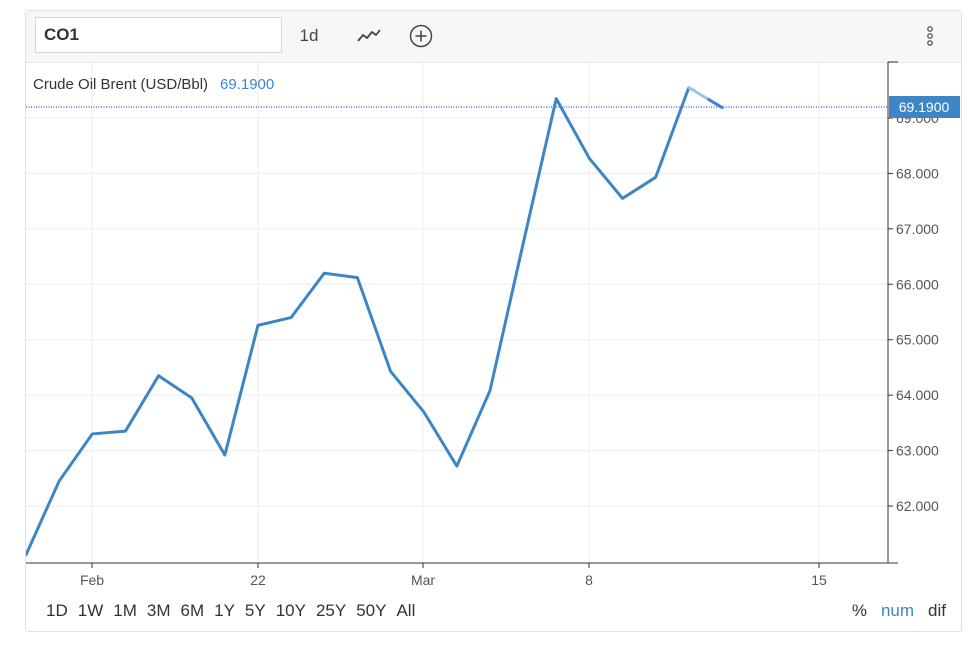 Image resolution: width=979 pixels, height=659 pixels. Describe the element at coordinates (92, 580) in the screenshot. I see `x-tick-label: Feb` at that location.